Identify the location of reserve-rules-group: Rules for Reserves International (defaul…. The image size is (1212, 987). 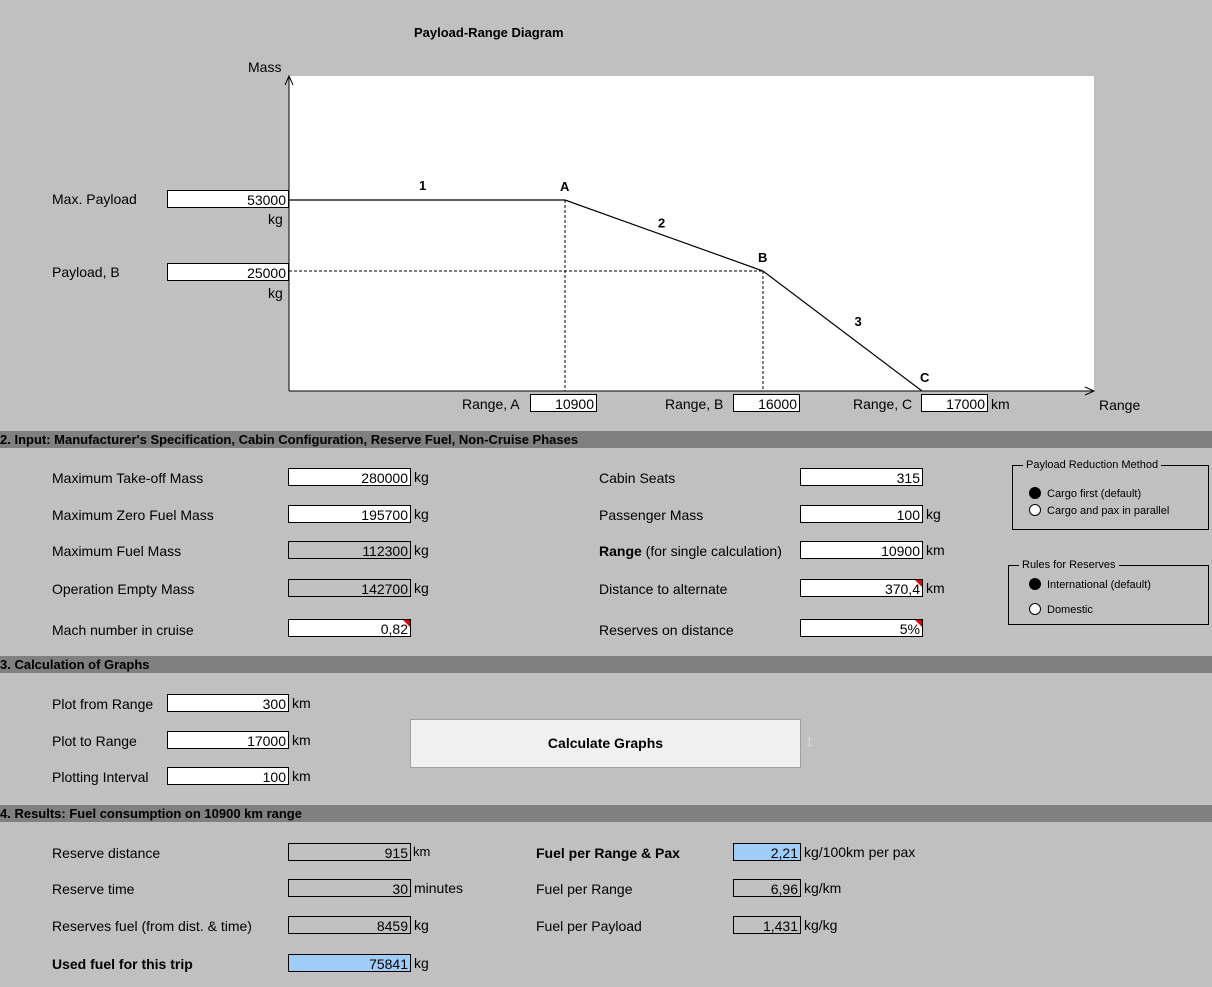
(1108, 591).